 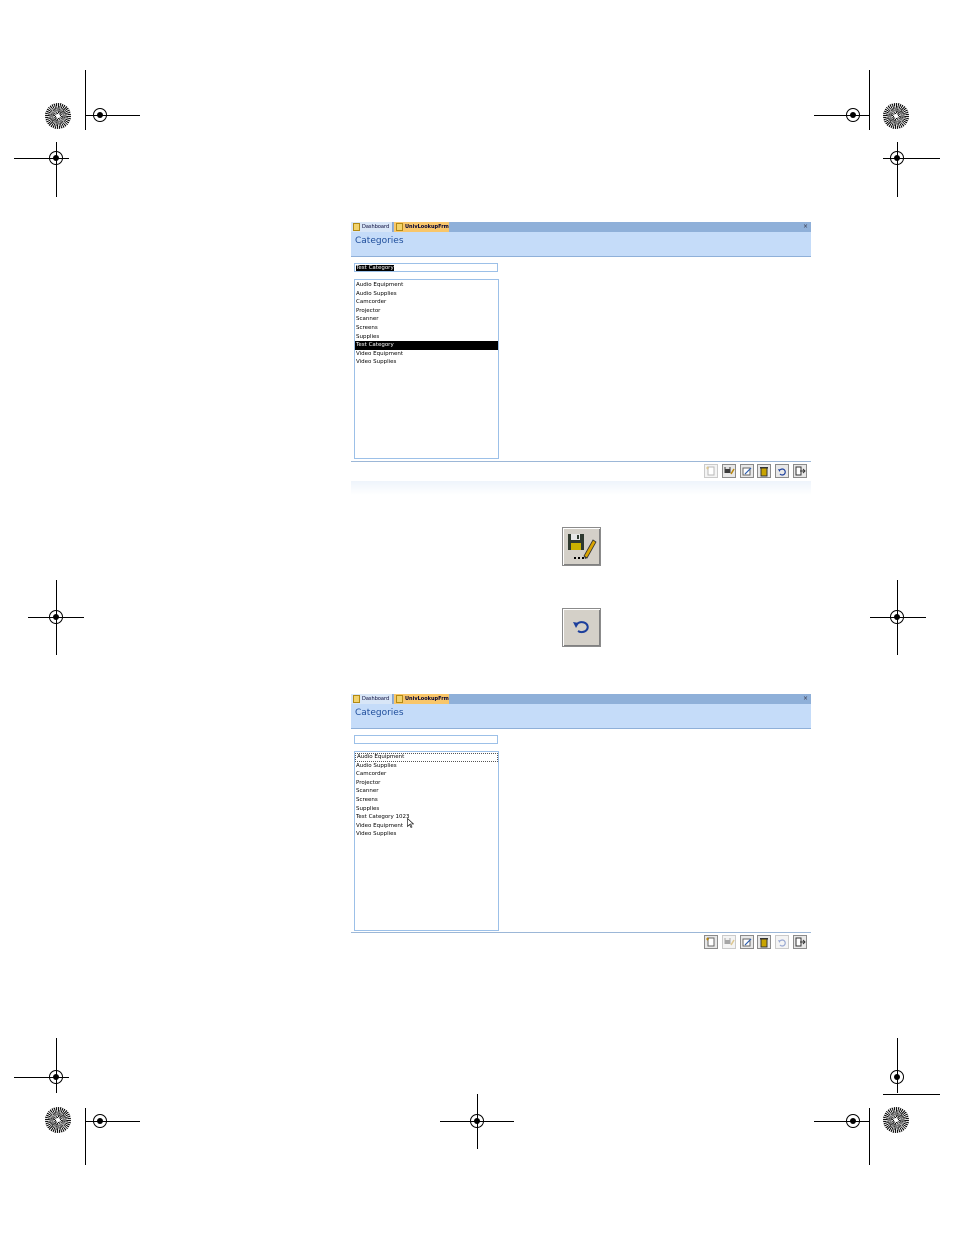 What do you see at coordinates (426, 817) in the screenshot?
I see `list-item: Test Category 1023` at bounding box center [426, 817].